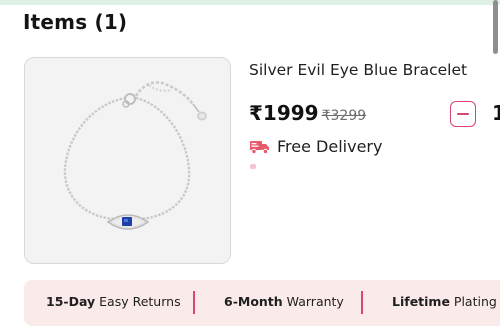  What do you see at coordinates (259, 147) in the screenshot?
I see `truck-icon` at bounding box center [259, 147].